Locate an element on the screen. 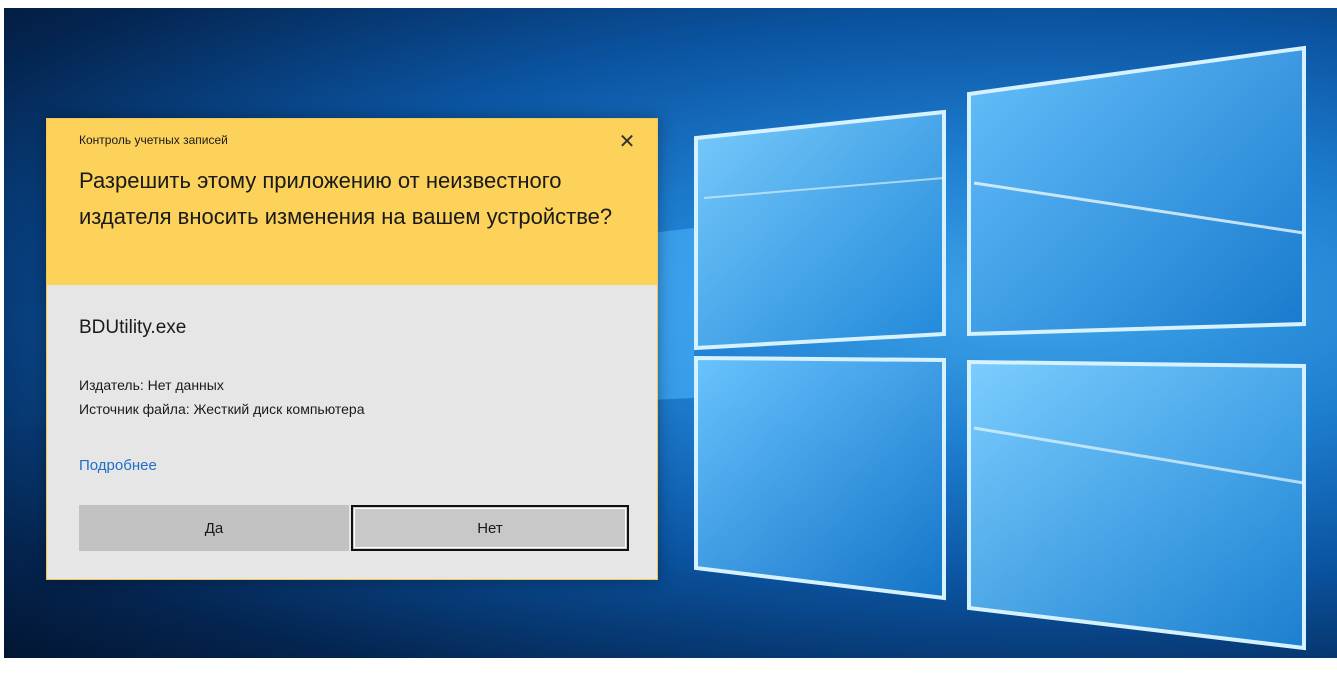 The image size is (1337, 684). logo-pane-bottom-left is located at coordinates (820, 478).